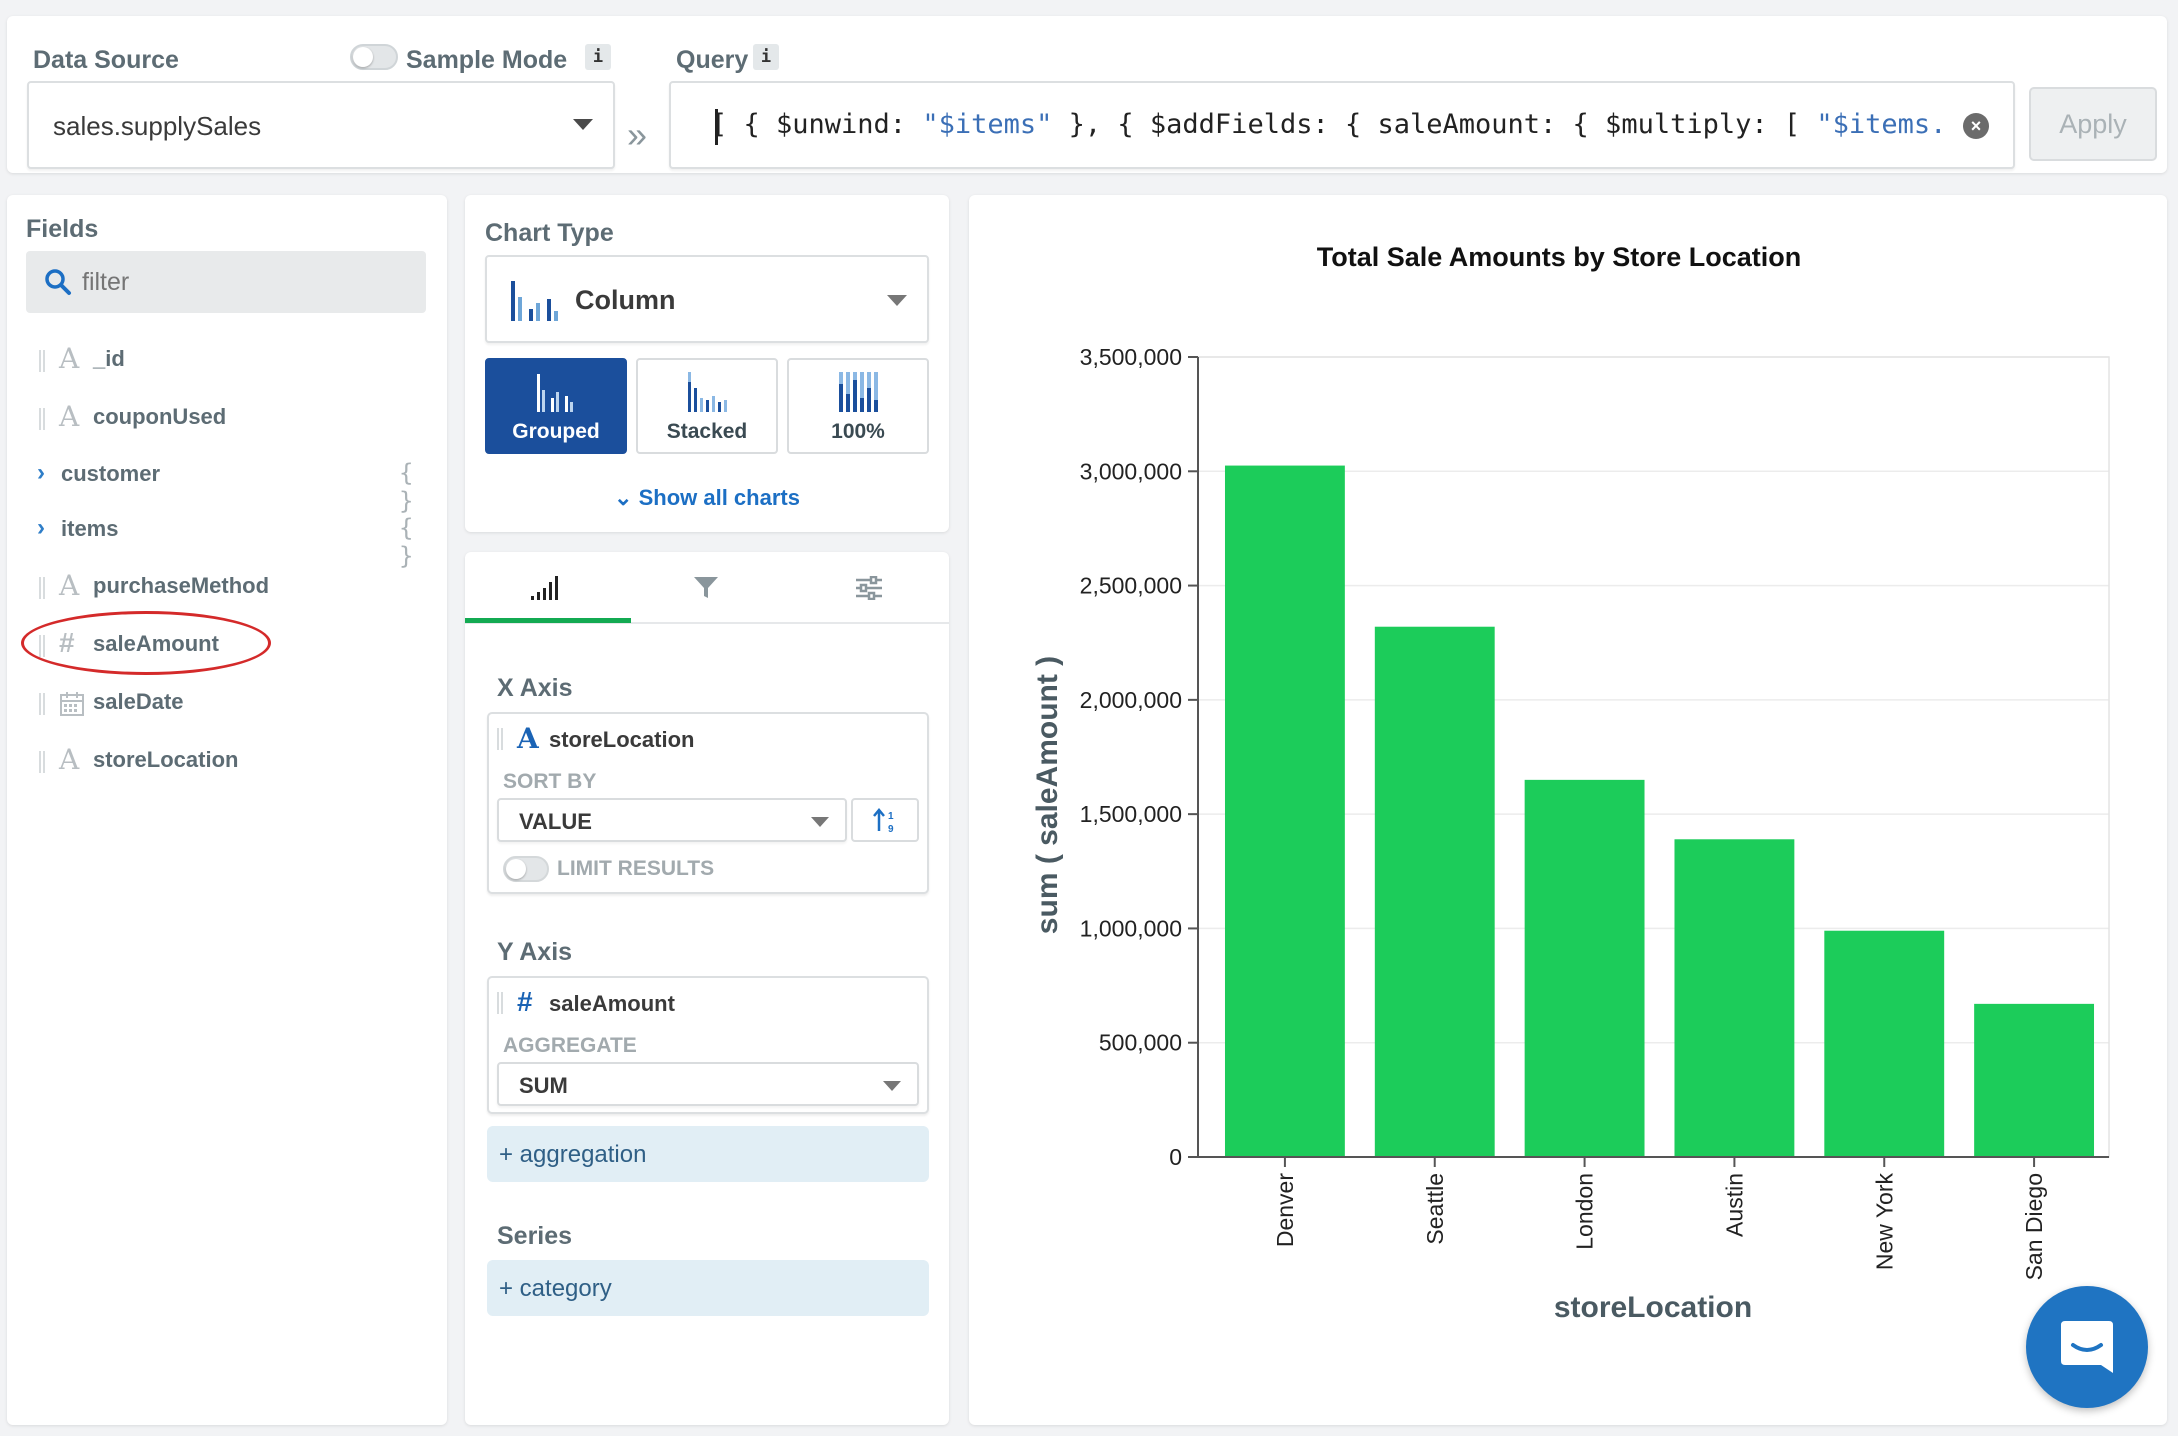  I want to click on tab-encode, so click(545, 587).